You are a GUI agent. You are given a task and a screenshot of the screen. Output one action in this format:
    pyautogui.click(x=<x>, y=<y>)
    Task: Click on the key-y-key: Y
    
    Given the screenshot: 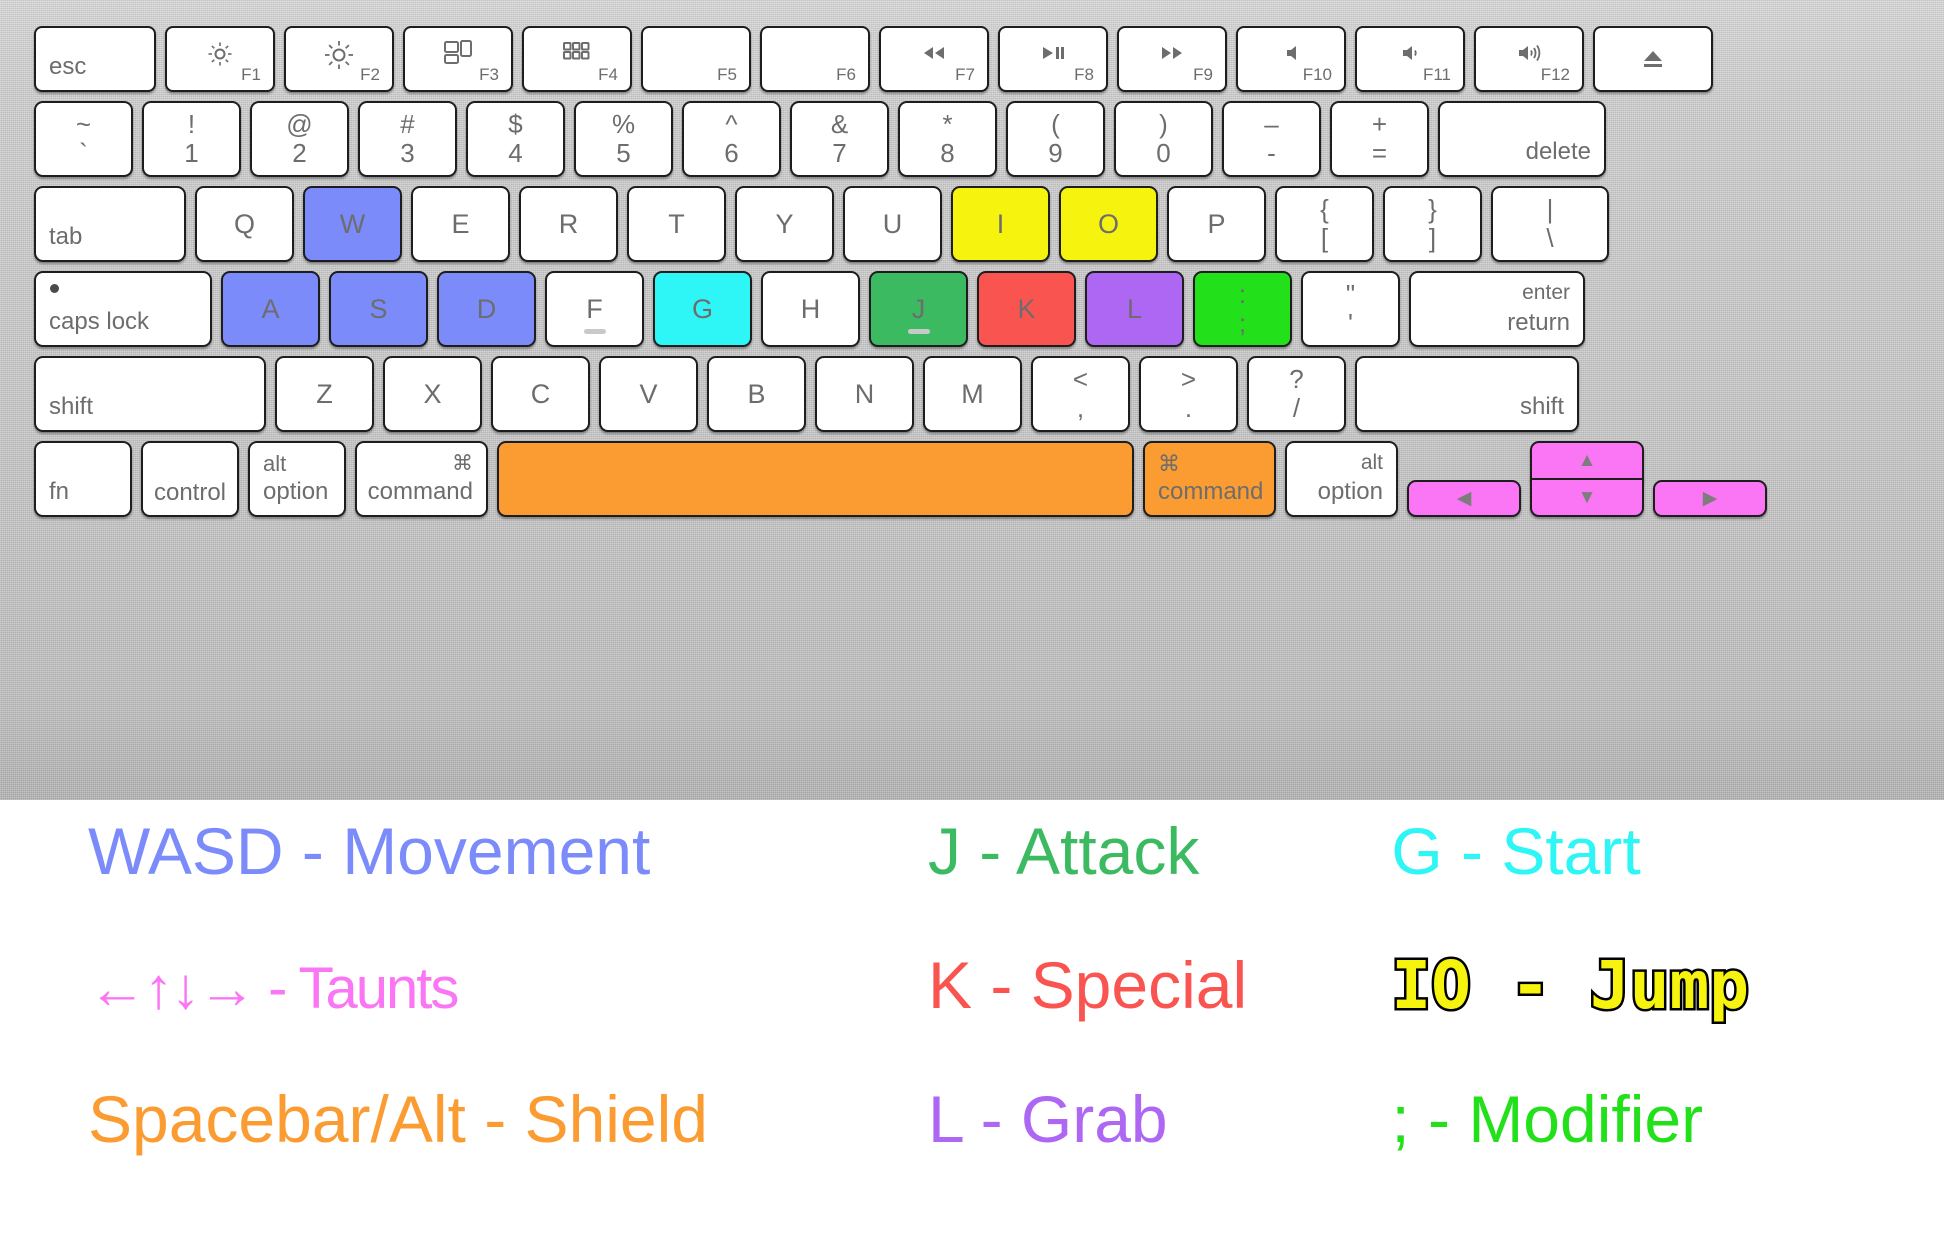 What is the action you would take?
    pyautogui.click(x=784, y=224)
    